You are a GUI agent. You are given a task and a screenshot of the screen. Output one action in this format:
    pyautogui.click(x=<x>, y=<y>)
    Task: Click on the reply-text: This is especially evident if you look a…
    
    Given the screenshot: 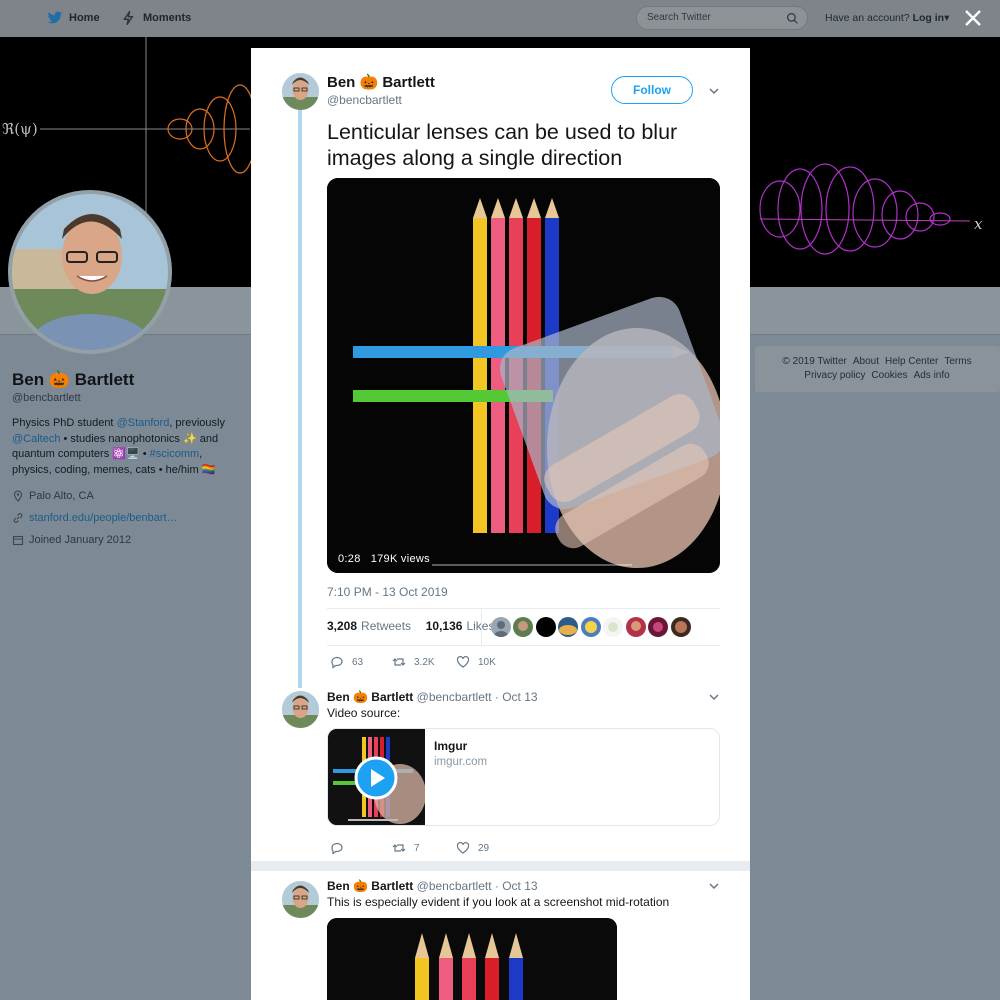 What is the action you would take?
    pyautogui.click(x=498, y=902)
    